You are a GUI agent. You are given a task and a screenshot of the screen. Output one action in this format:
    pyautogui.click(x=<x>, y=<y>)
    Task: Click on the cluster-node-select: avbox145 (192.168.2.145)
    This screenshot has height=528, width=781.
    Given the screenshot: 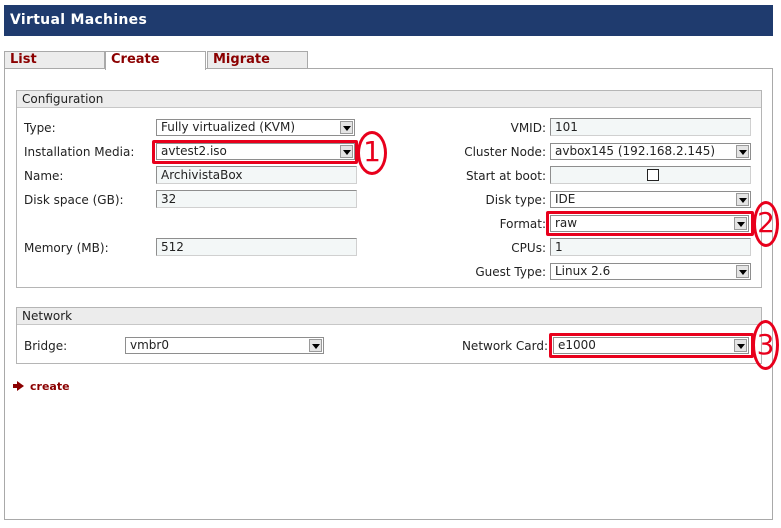 What is the action you would take?
    pyautogui.click(x=650, y=151)
    